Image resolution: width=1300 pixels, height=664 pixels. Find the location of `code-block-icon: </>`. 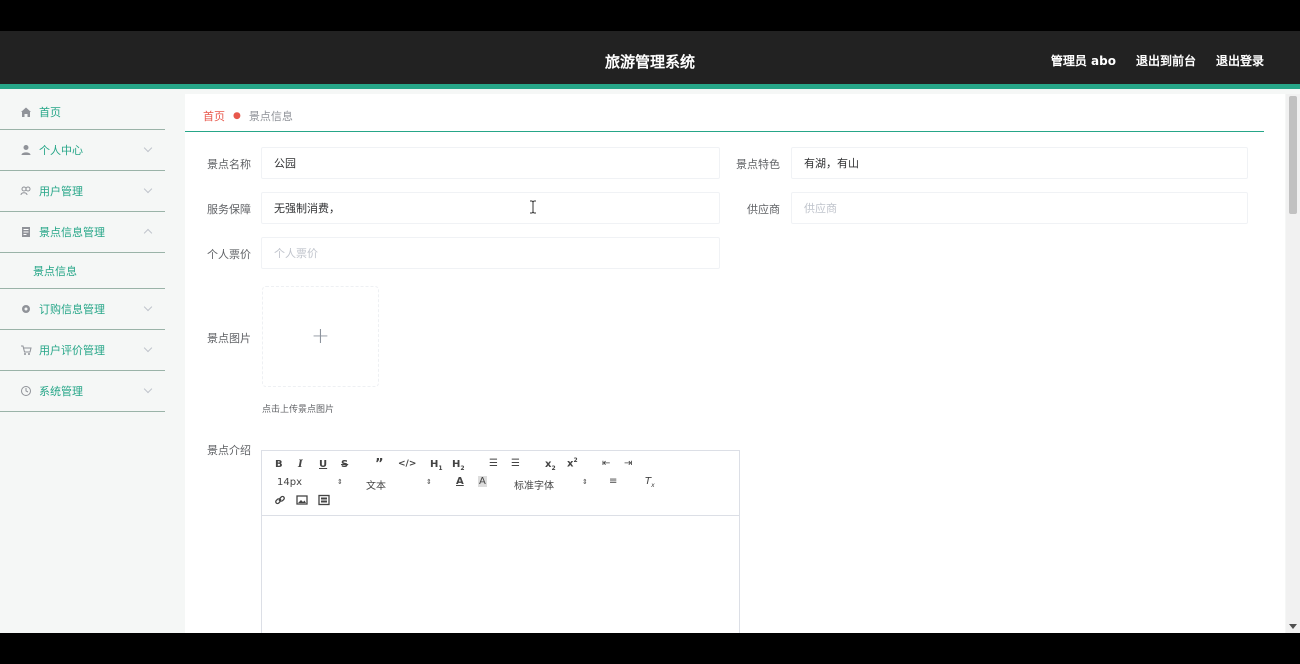

code-block-icon: </> is located at coordinates (407, 464).